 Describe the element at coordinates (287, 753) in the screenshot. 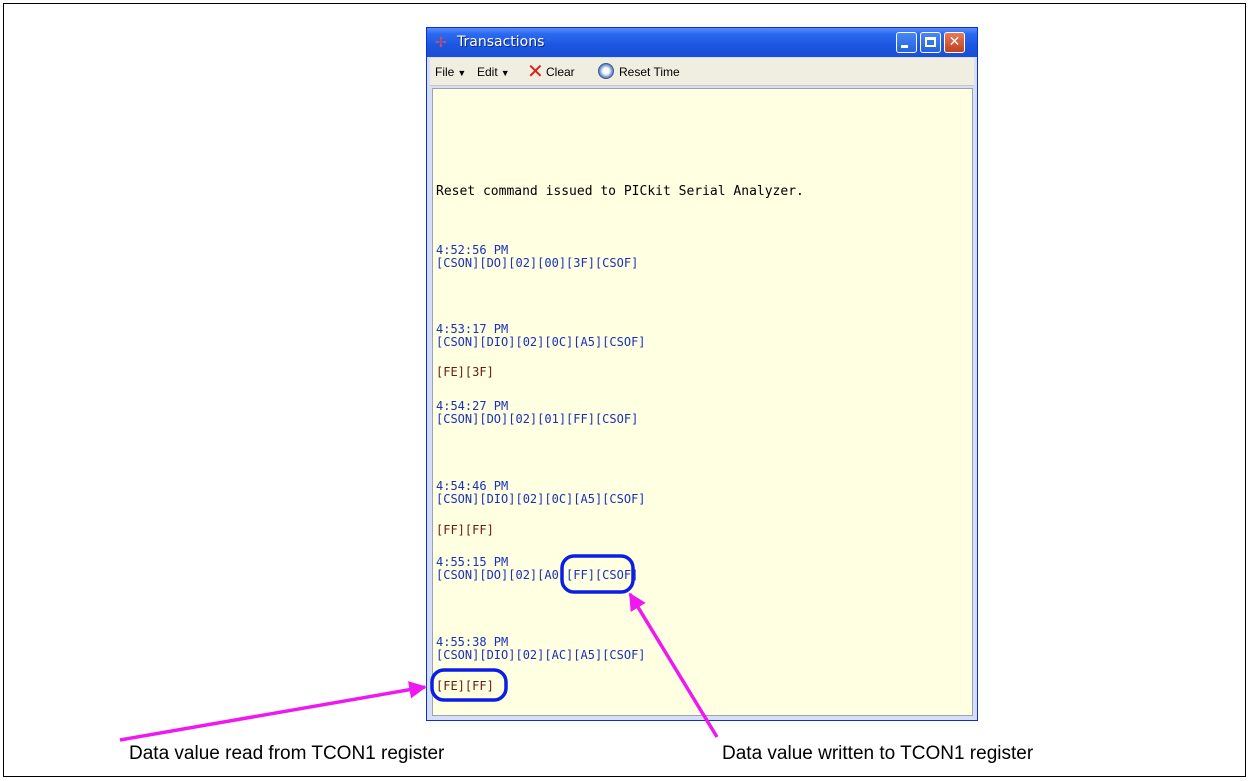

I see `read-value-label: Data value read from TCON1 register` at that location.